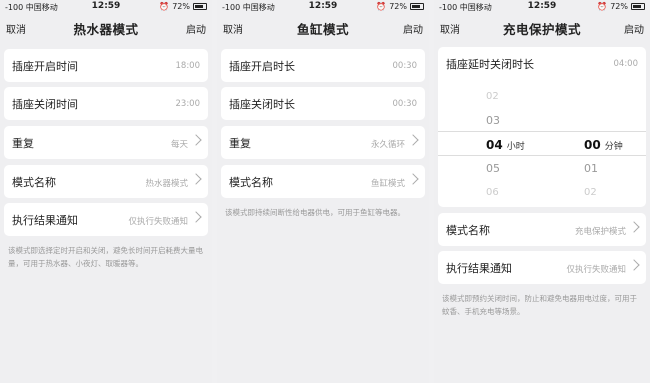 This screenshot has width=650, height=383. I want to click on row-label: 插座开启时长, so click(262, 66).